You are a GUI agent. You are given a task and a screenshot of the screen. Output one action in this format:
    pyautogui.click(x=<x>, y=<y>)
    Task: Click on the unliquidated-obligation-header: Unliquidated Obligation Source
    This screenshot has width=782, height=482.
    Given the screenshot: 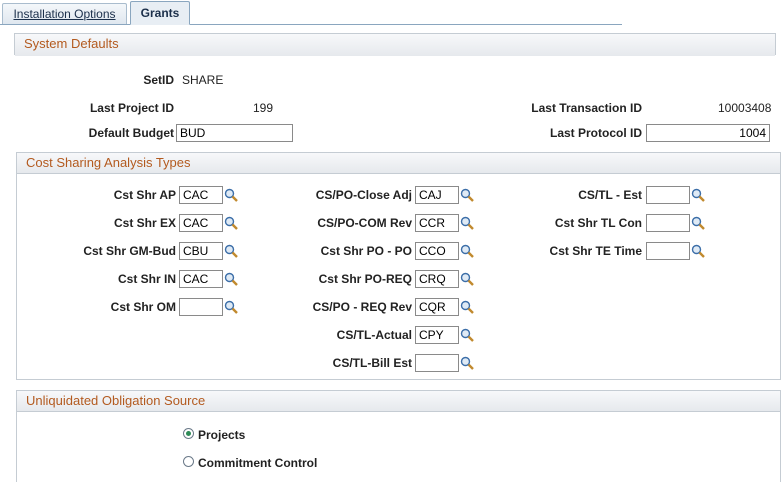 What is the action you would take?
    pyautogui.click(x=398, y=401)
    